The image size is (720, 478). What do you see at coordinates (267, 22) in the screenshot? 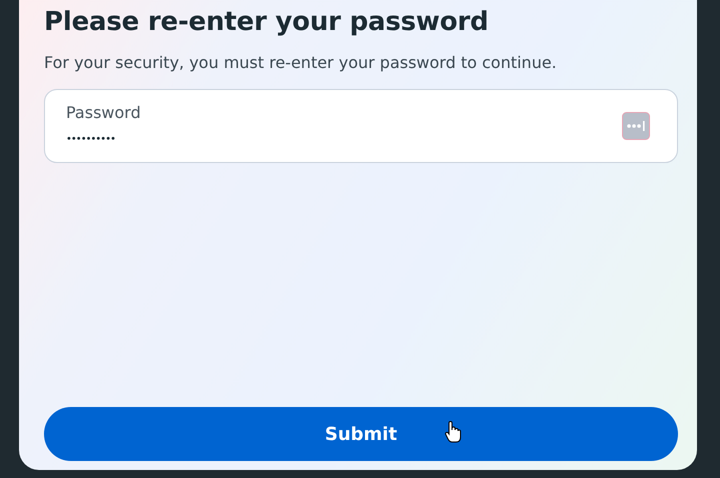
I see `dialog-title: Please re-enter your password` at bounding box center [267, 22].